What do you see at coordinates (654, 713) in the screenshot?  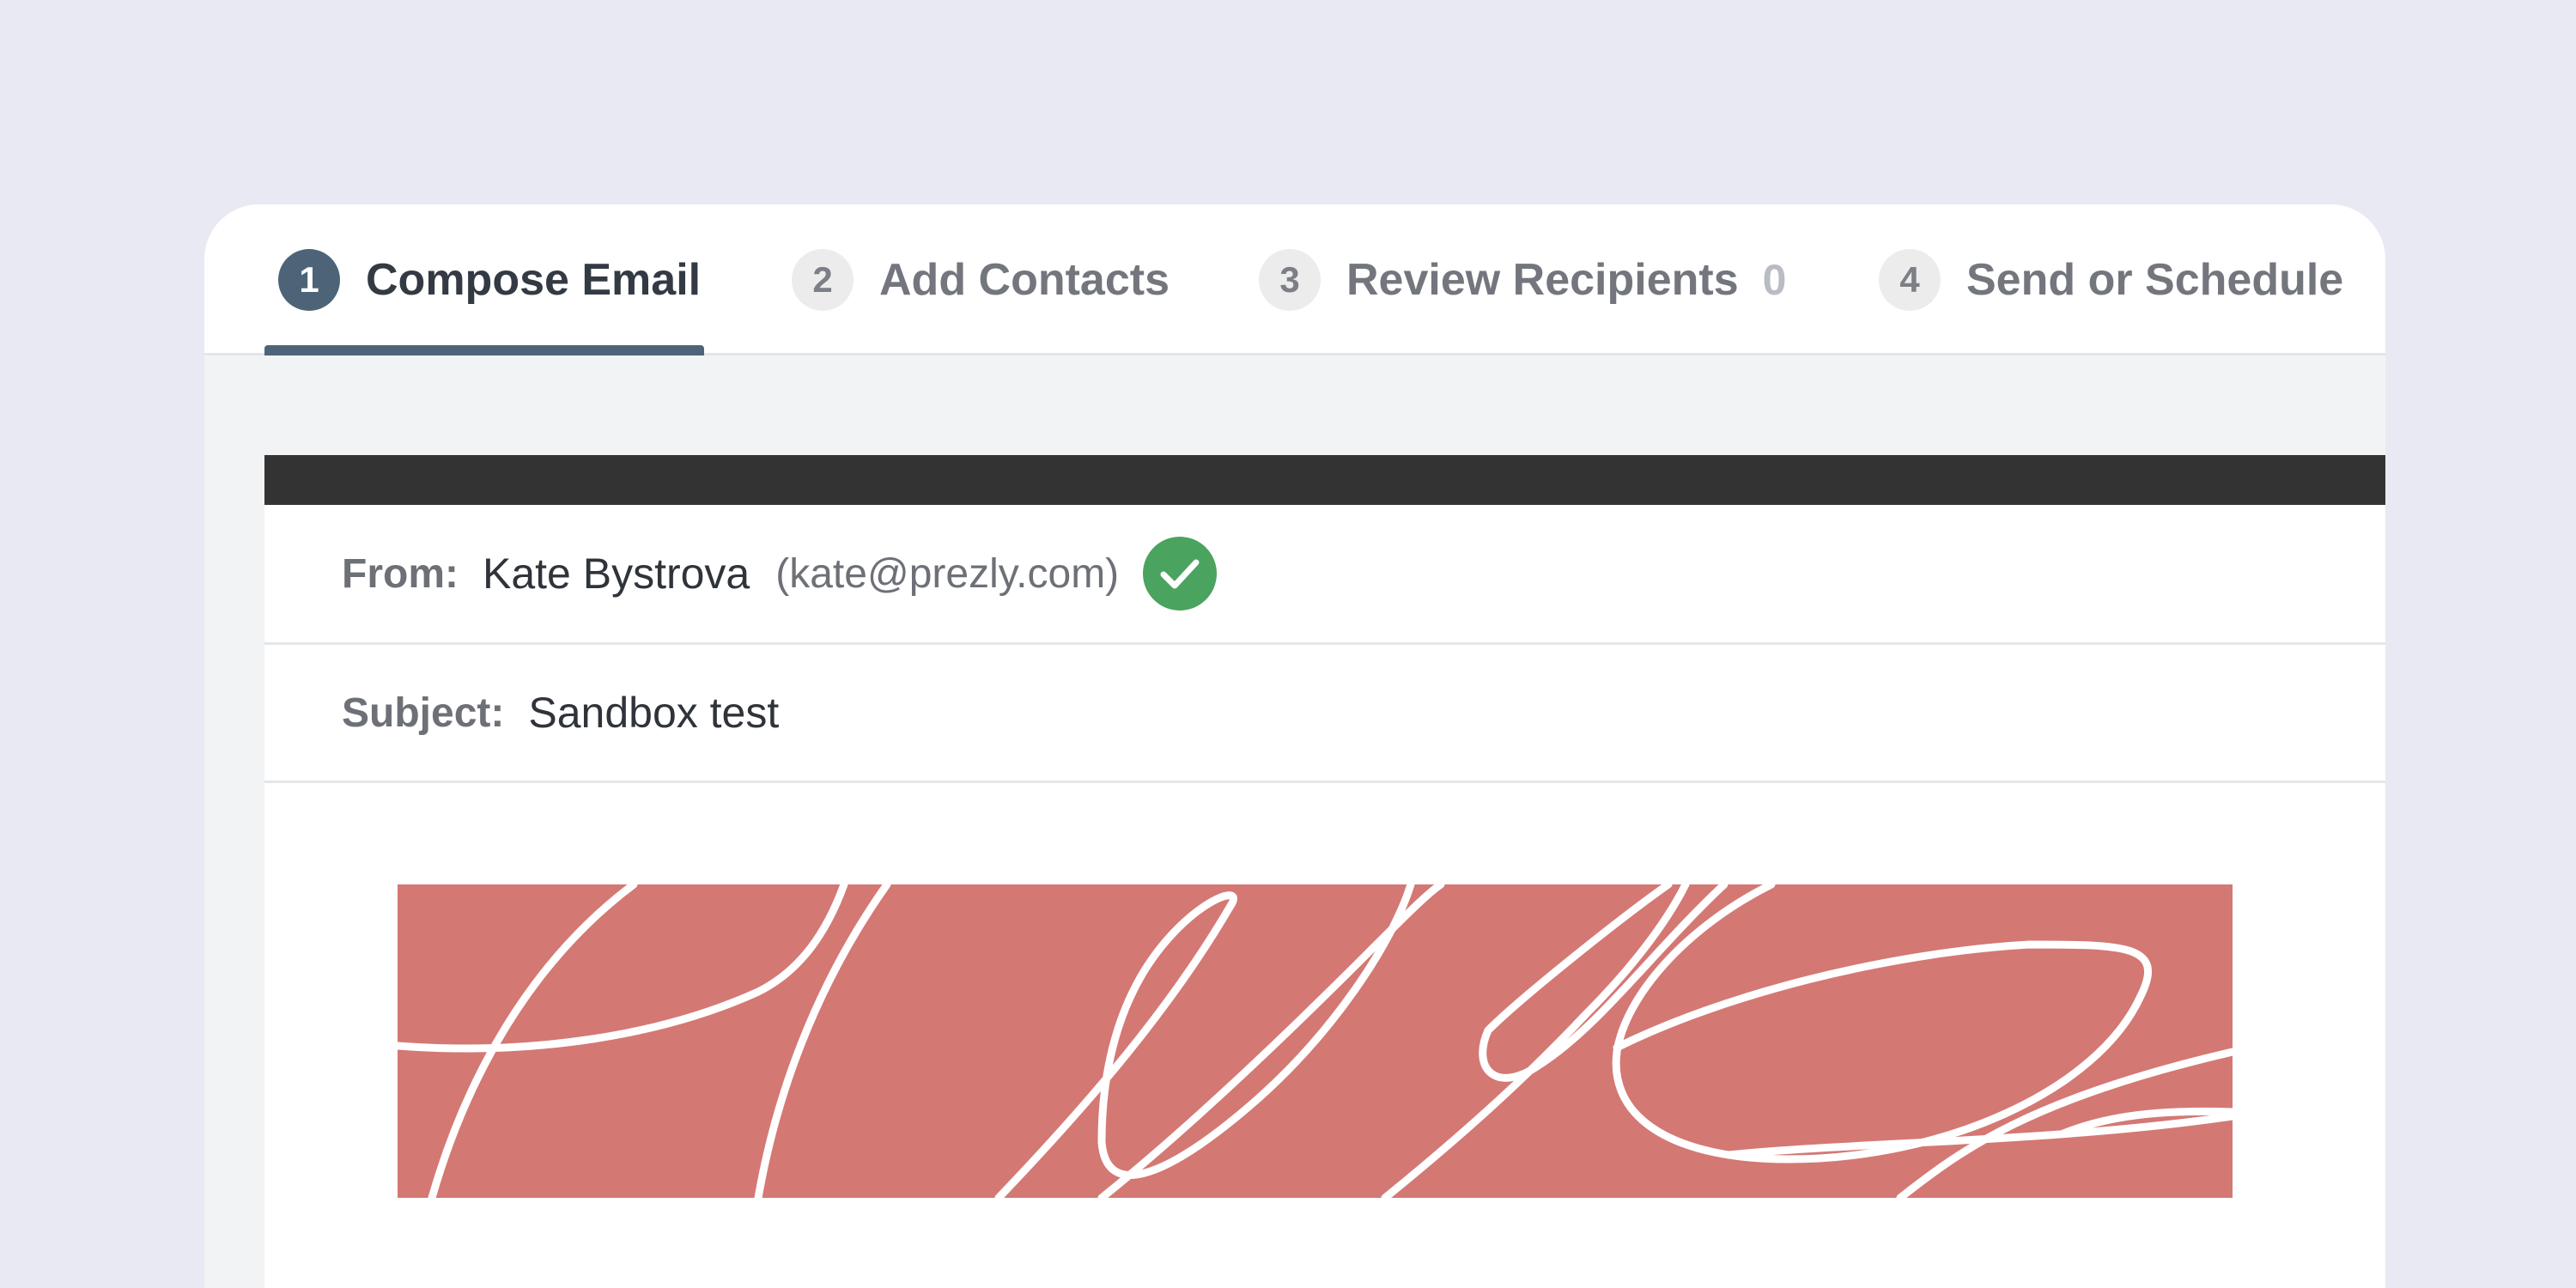 I see `subject-value: Sandbox test` at bounding box center [654, 713].